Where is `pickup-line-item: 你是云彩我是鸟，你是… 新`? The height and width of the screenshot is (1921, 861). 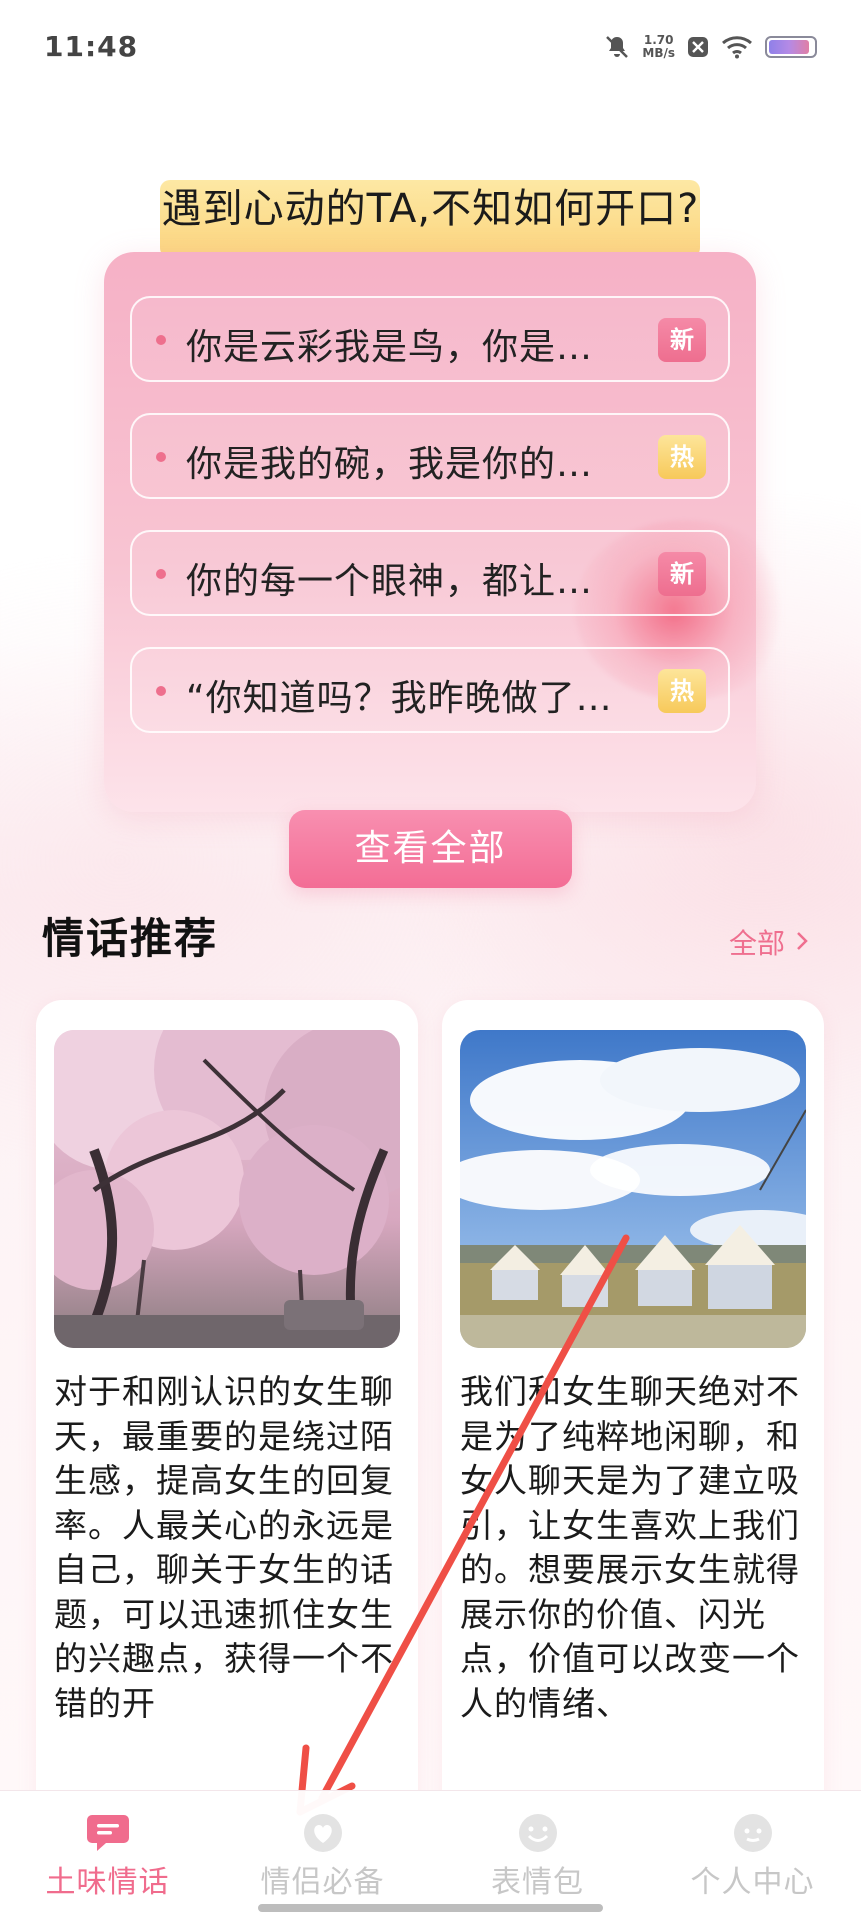 pickup-line-item: 你是云彩我是鸟，你是… 新 is located at coordinates (430, 339).